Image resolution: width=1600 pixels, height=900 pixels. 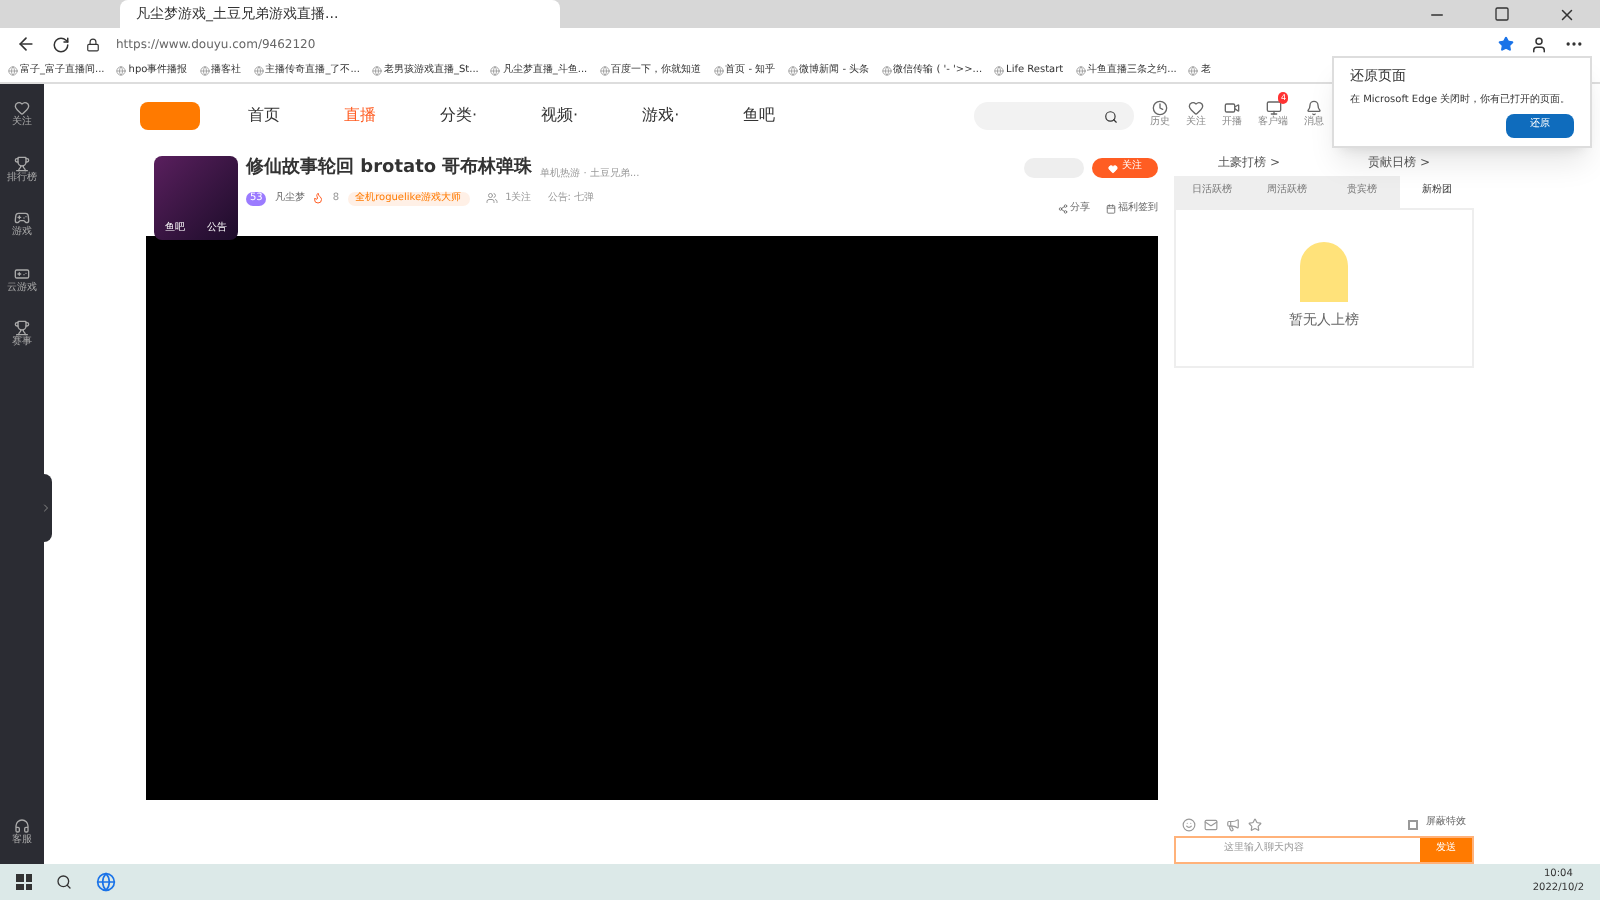 I want to click on emoji-icon, so click(x=1189, y=824).